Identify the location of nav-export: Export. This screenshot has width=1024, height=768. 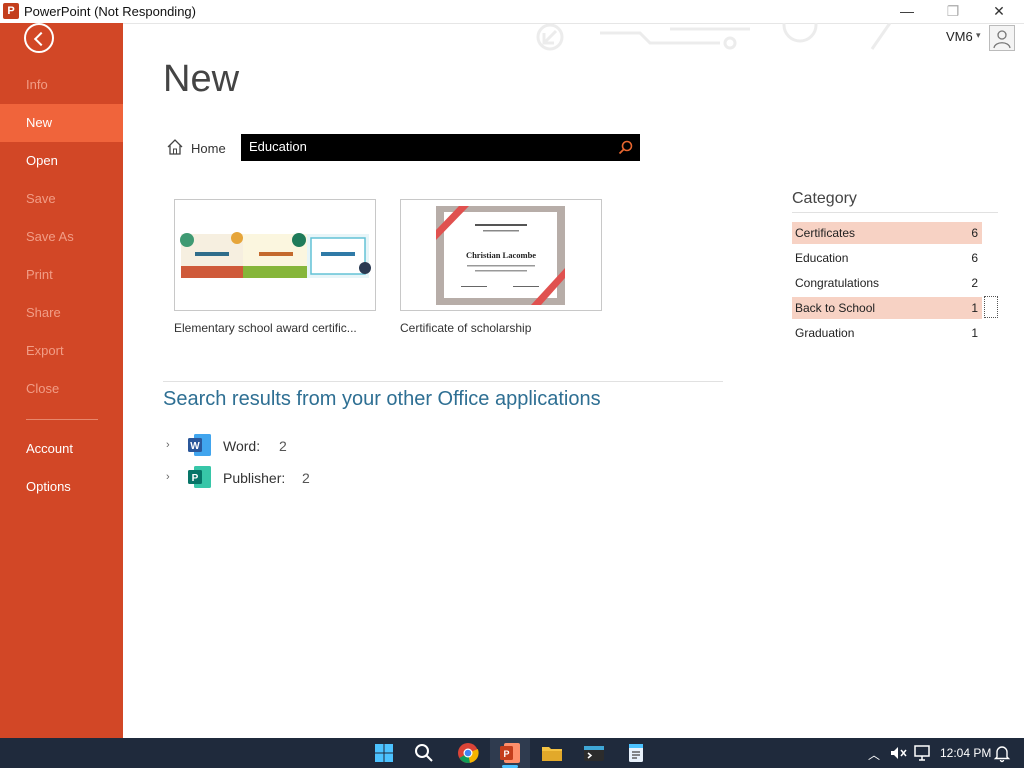
(61, 351).